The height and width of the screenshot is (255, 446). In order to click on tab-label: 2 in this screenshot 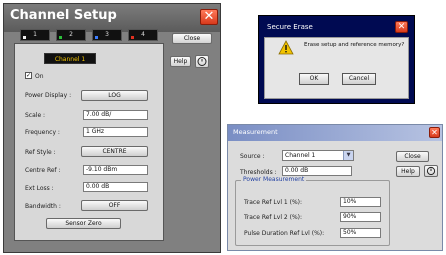, I will do `click(71, 34)`.